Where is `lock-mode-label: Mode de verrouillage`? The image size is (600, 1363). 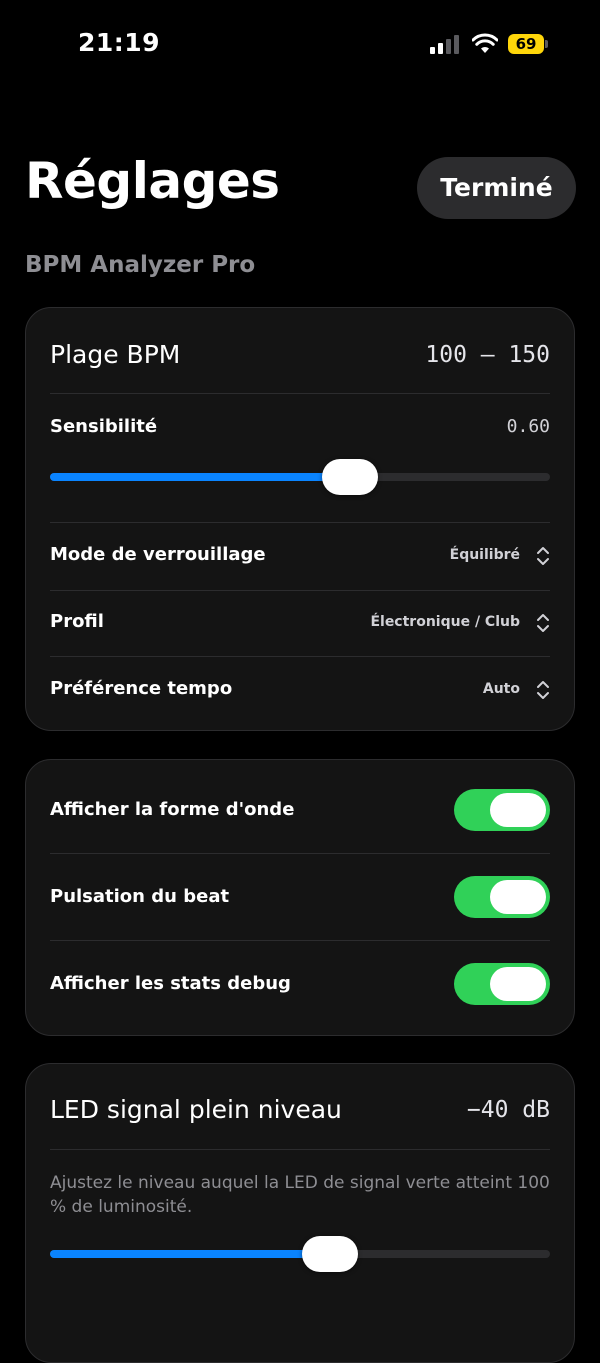
lock-mode-label: Mode de verrouillage is located at coordinates (158, 554).